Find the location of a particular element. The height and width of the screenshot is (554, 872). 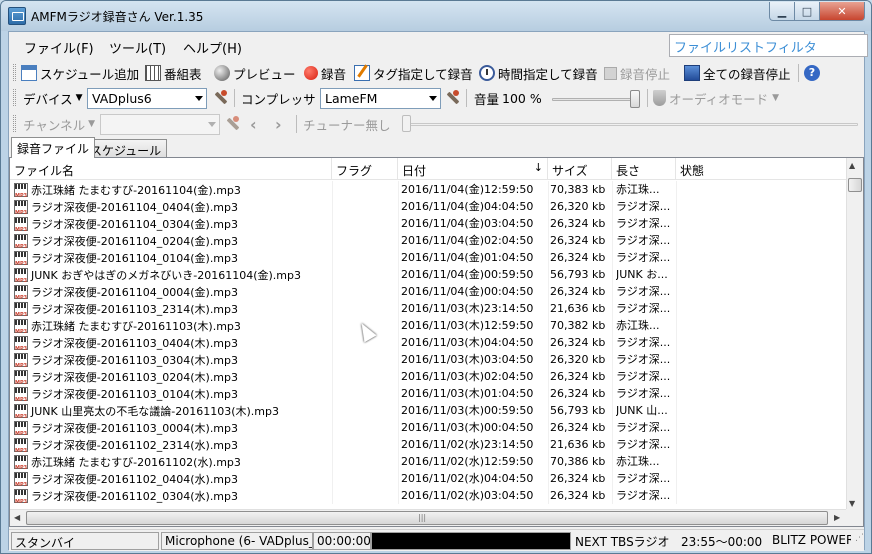

preview-button: プレビュー is located at coordinates (255, 73).